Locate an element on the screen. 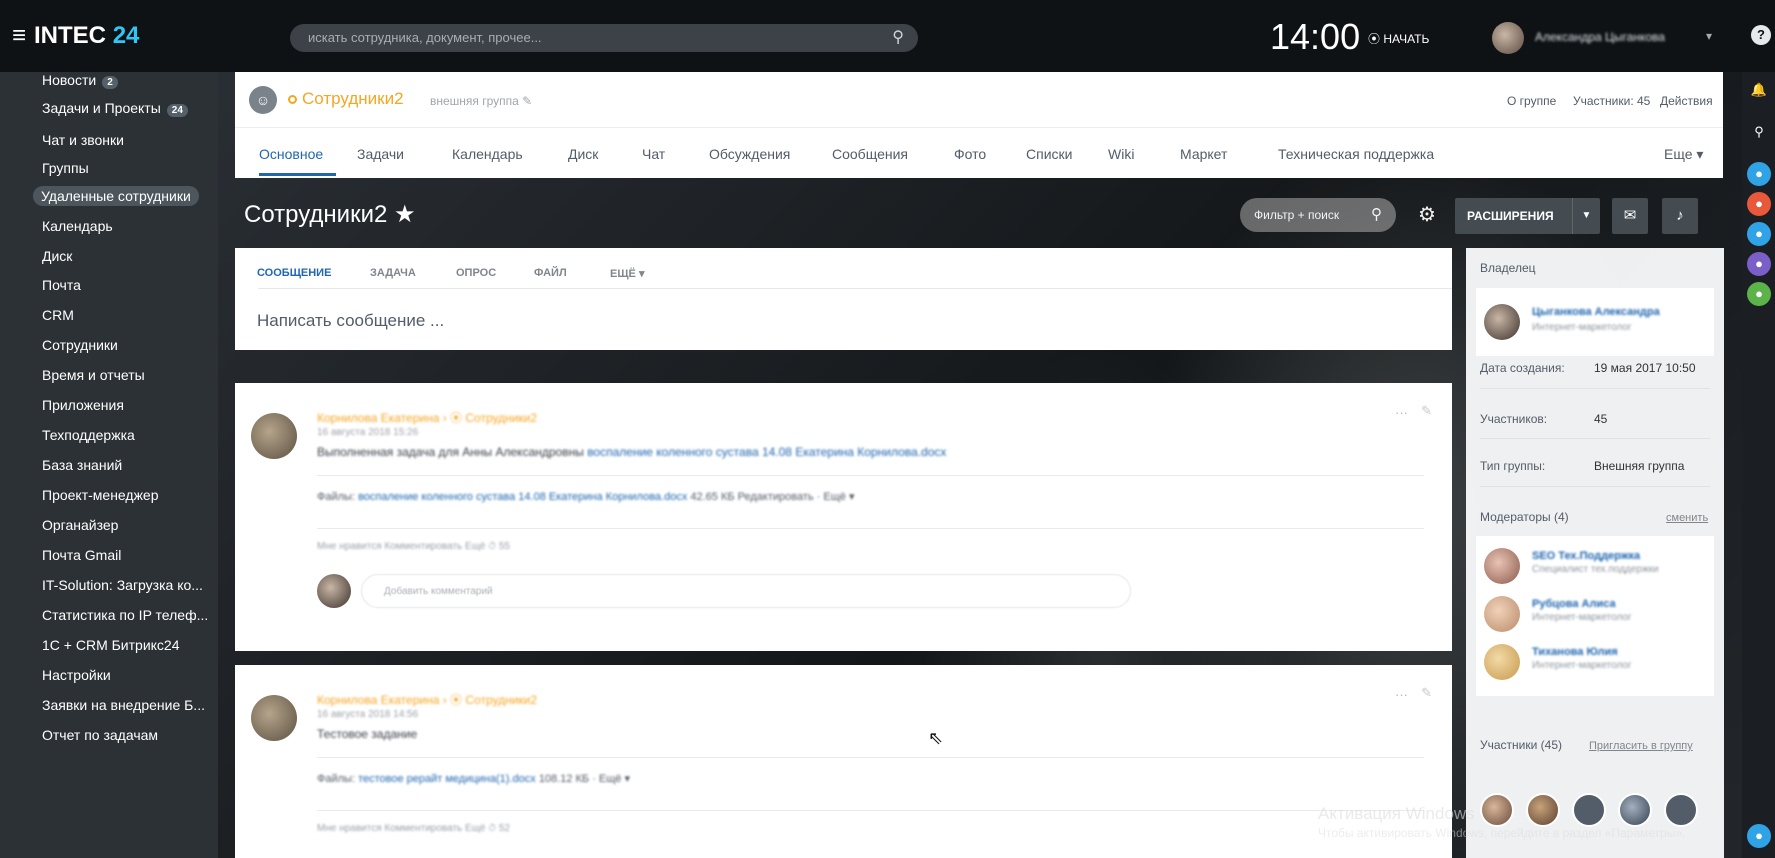 The width and height of the screenshot is (1775, 858). sidebar-item-gmail: Почта Gmail is located at coordinates (81, 555).